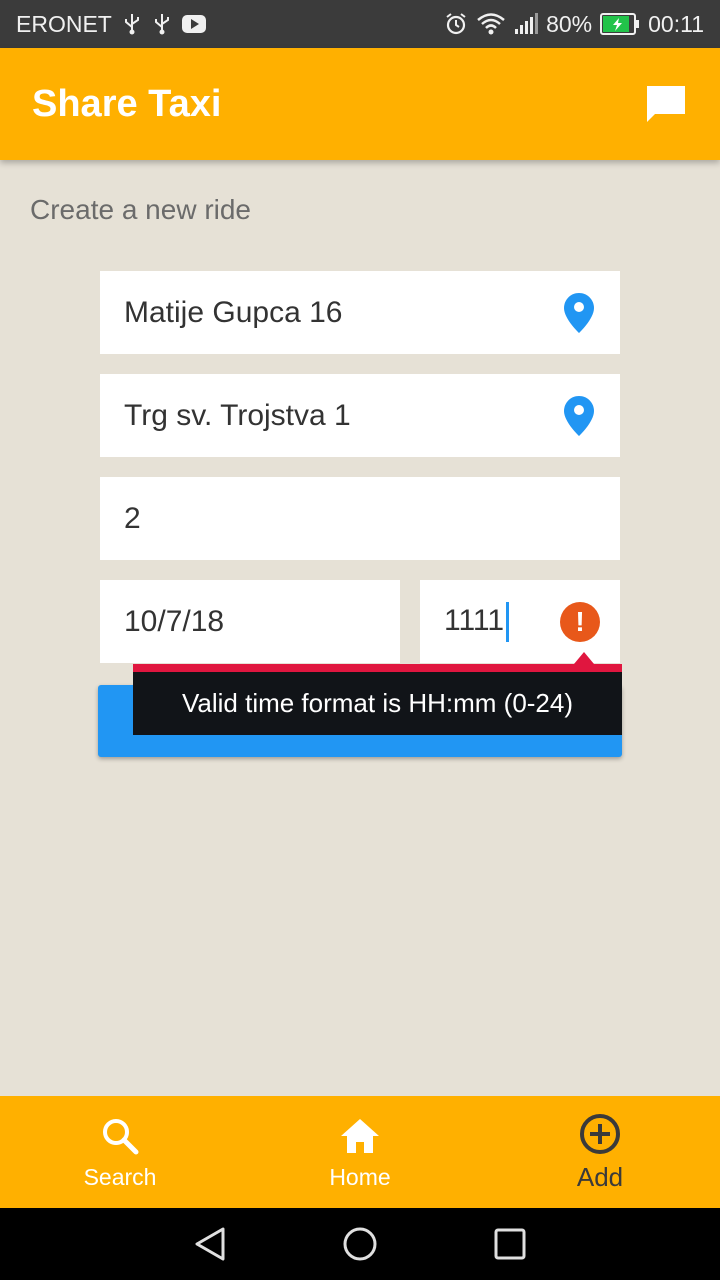 The width and height of the screenshot is (720, 1280). Describe the element at coordinates (520, 621) in the screenshot. I see `time-field: 1111 !` at that location.